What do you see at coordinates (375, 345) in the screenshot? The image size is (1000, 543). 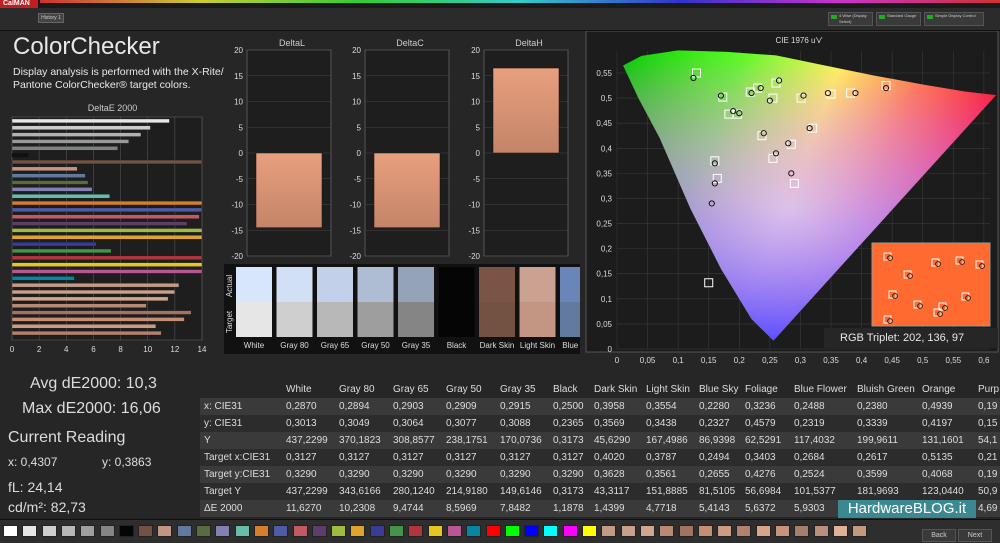 I see `swatch-label: Gray 50` at bounding box center [375, 345].